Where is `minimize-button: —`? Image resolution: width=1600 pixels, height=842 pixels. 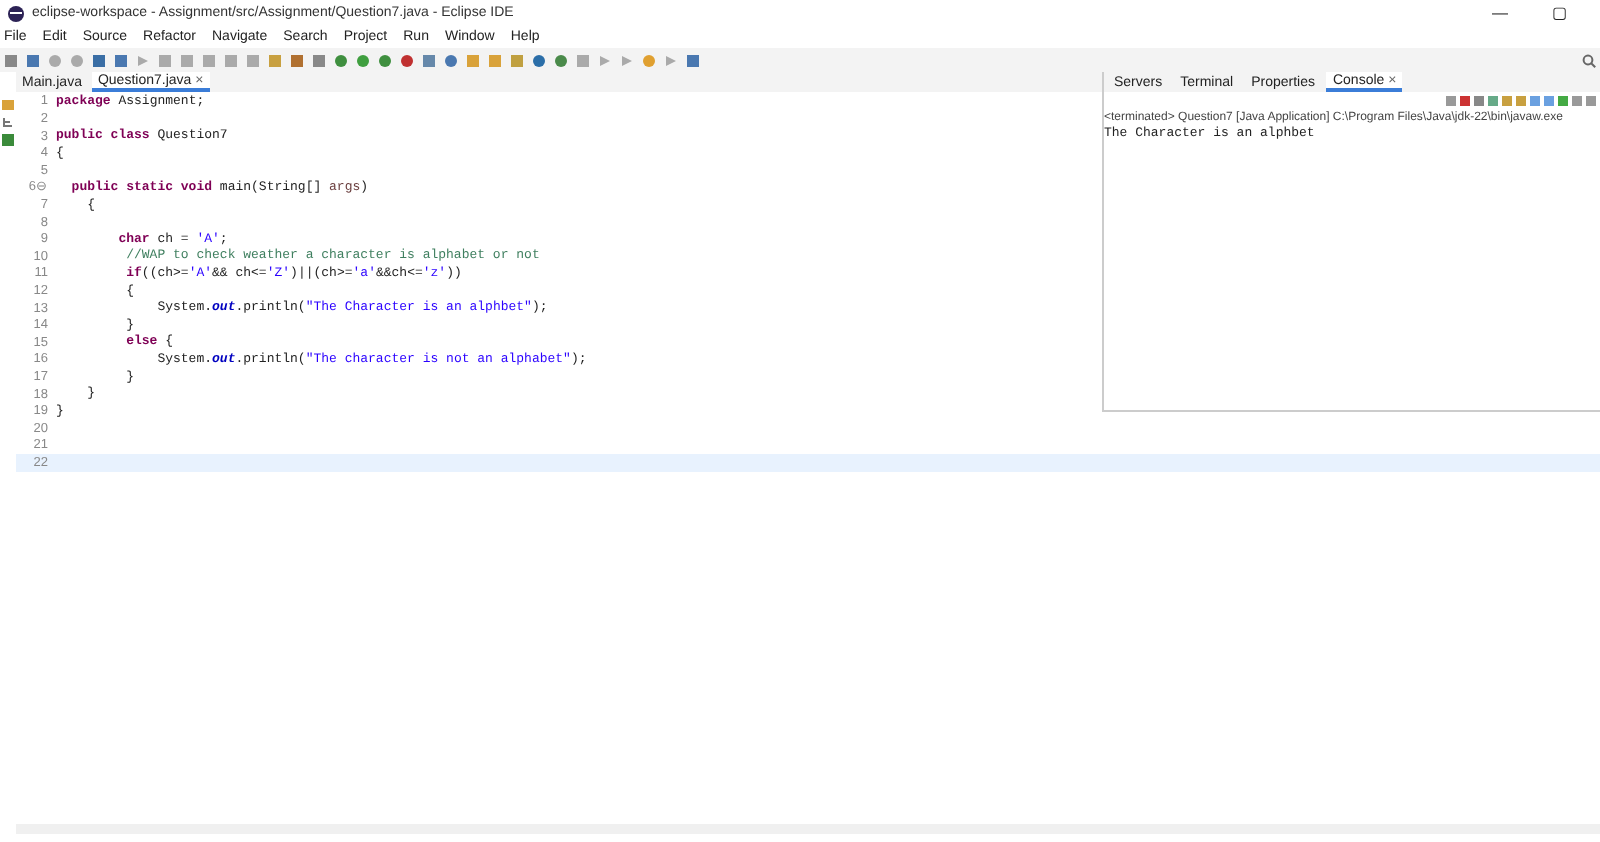 minimize-button: — is located at coordinates (1500, 14).